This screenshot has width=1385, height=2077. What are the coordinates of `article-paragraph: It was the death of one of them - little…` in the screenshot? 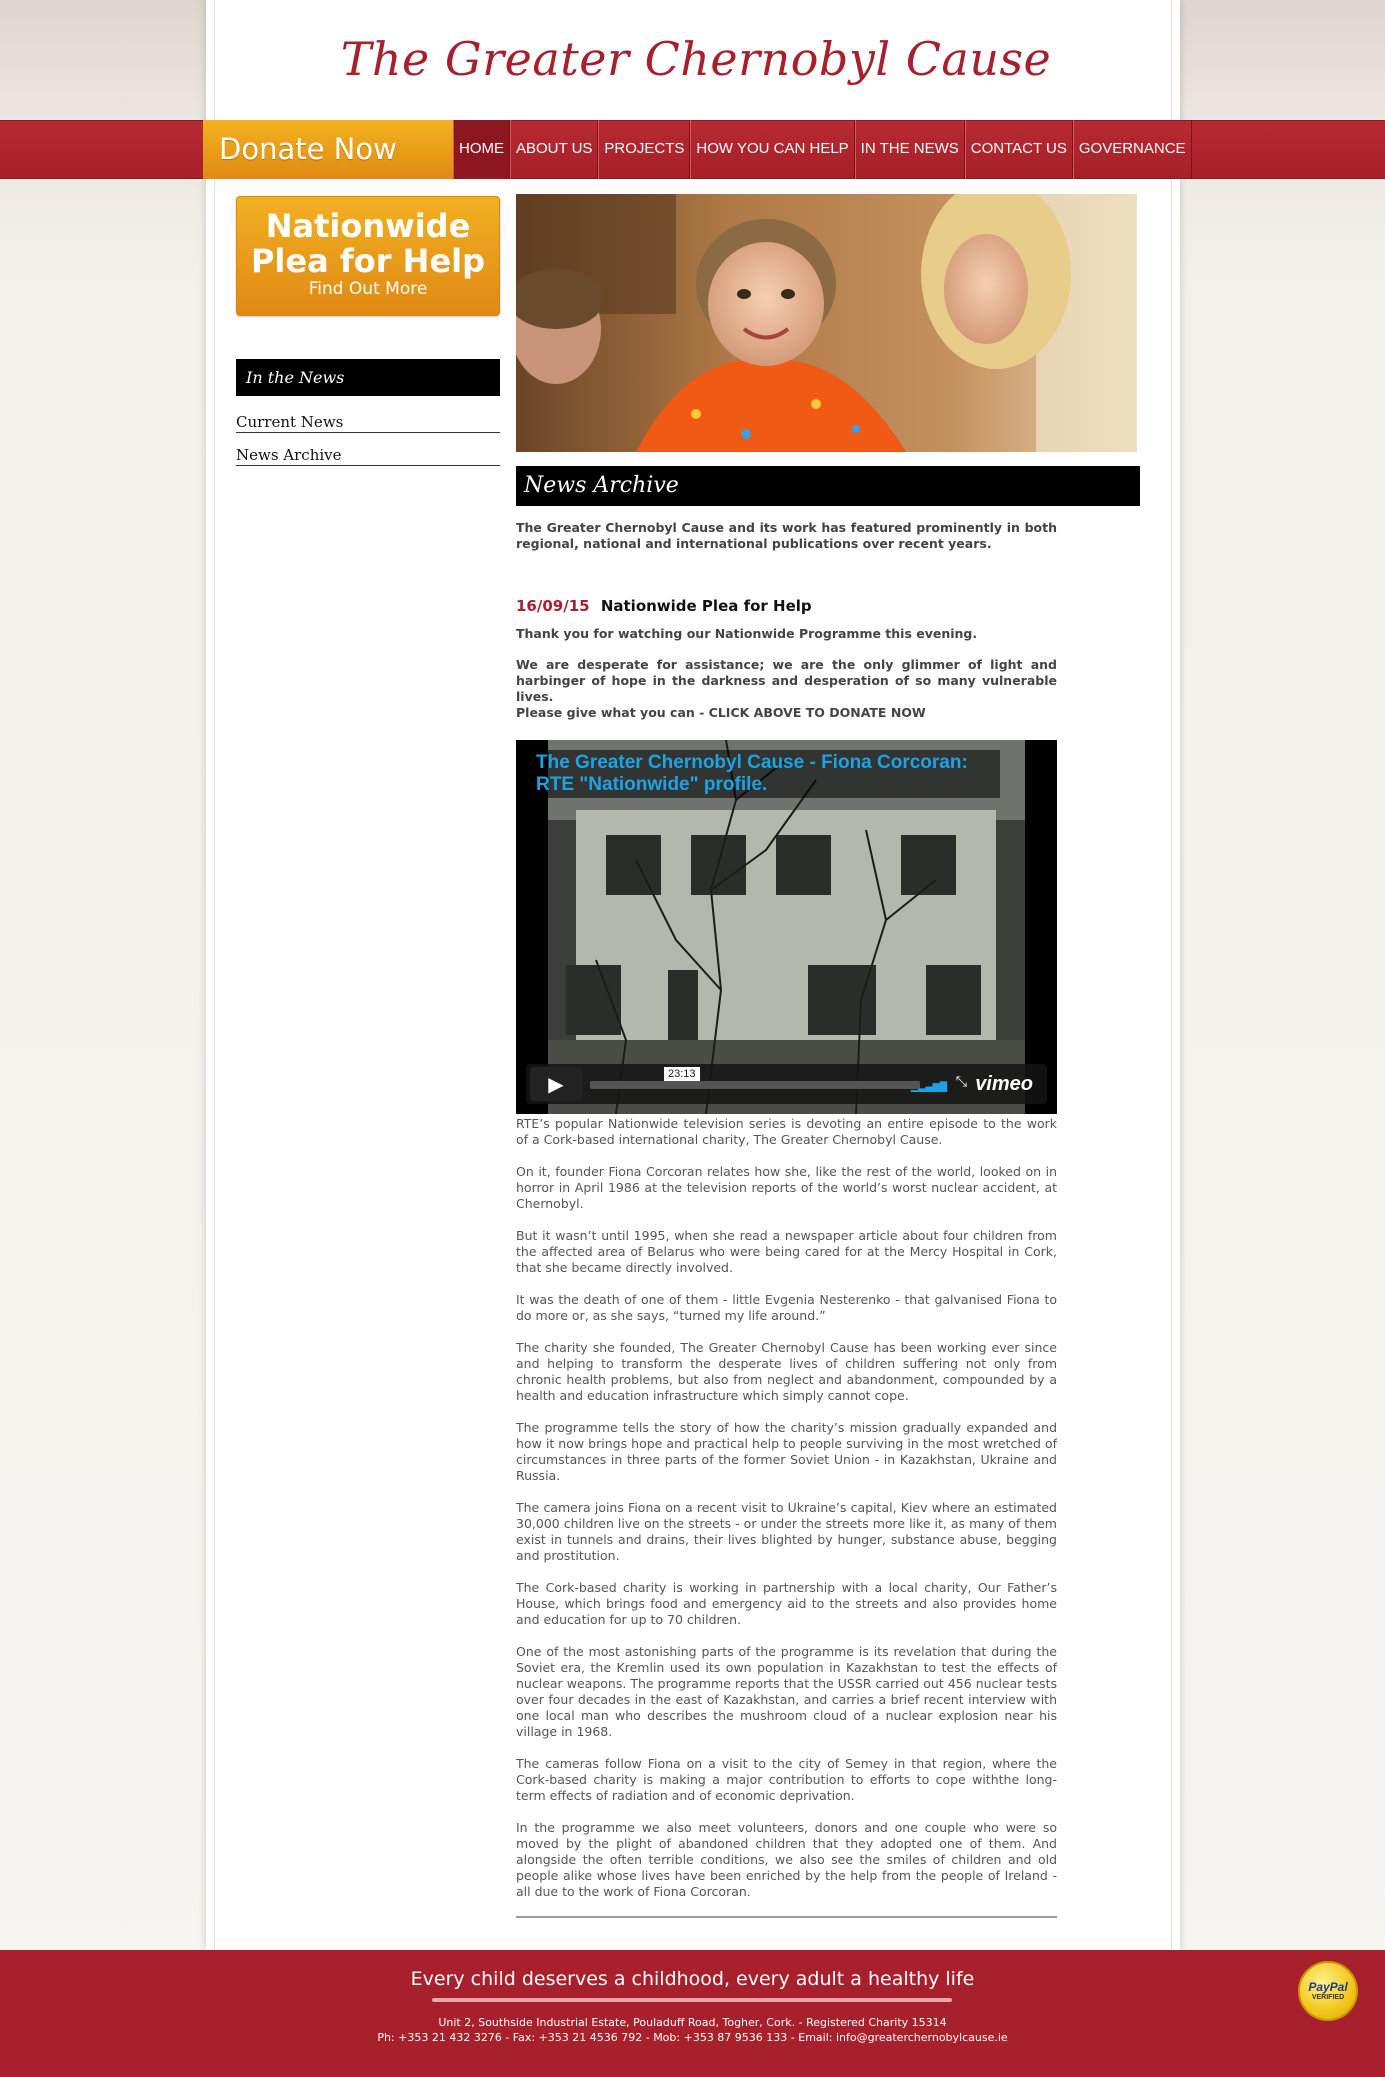 It's located at (786, 1307).